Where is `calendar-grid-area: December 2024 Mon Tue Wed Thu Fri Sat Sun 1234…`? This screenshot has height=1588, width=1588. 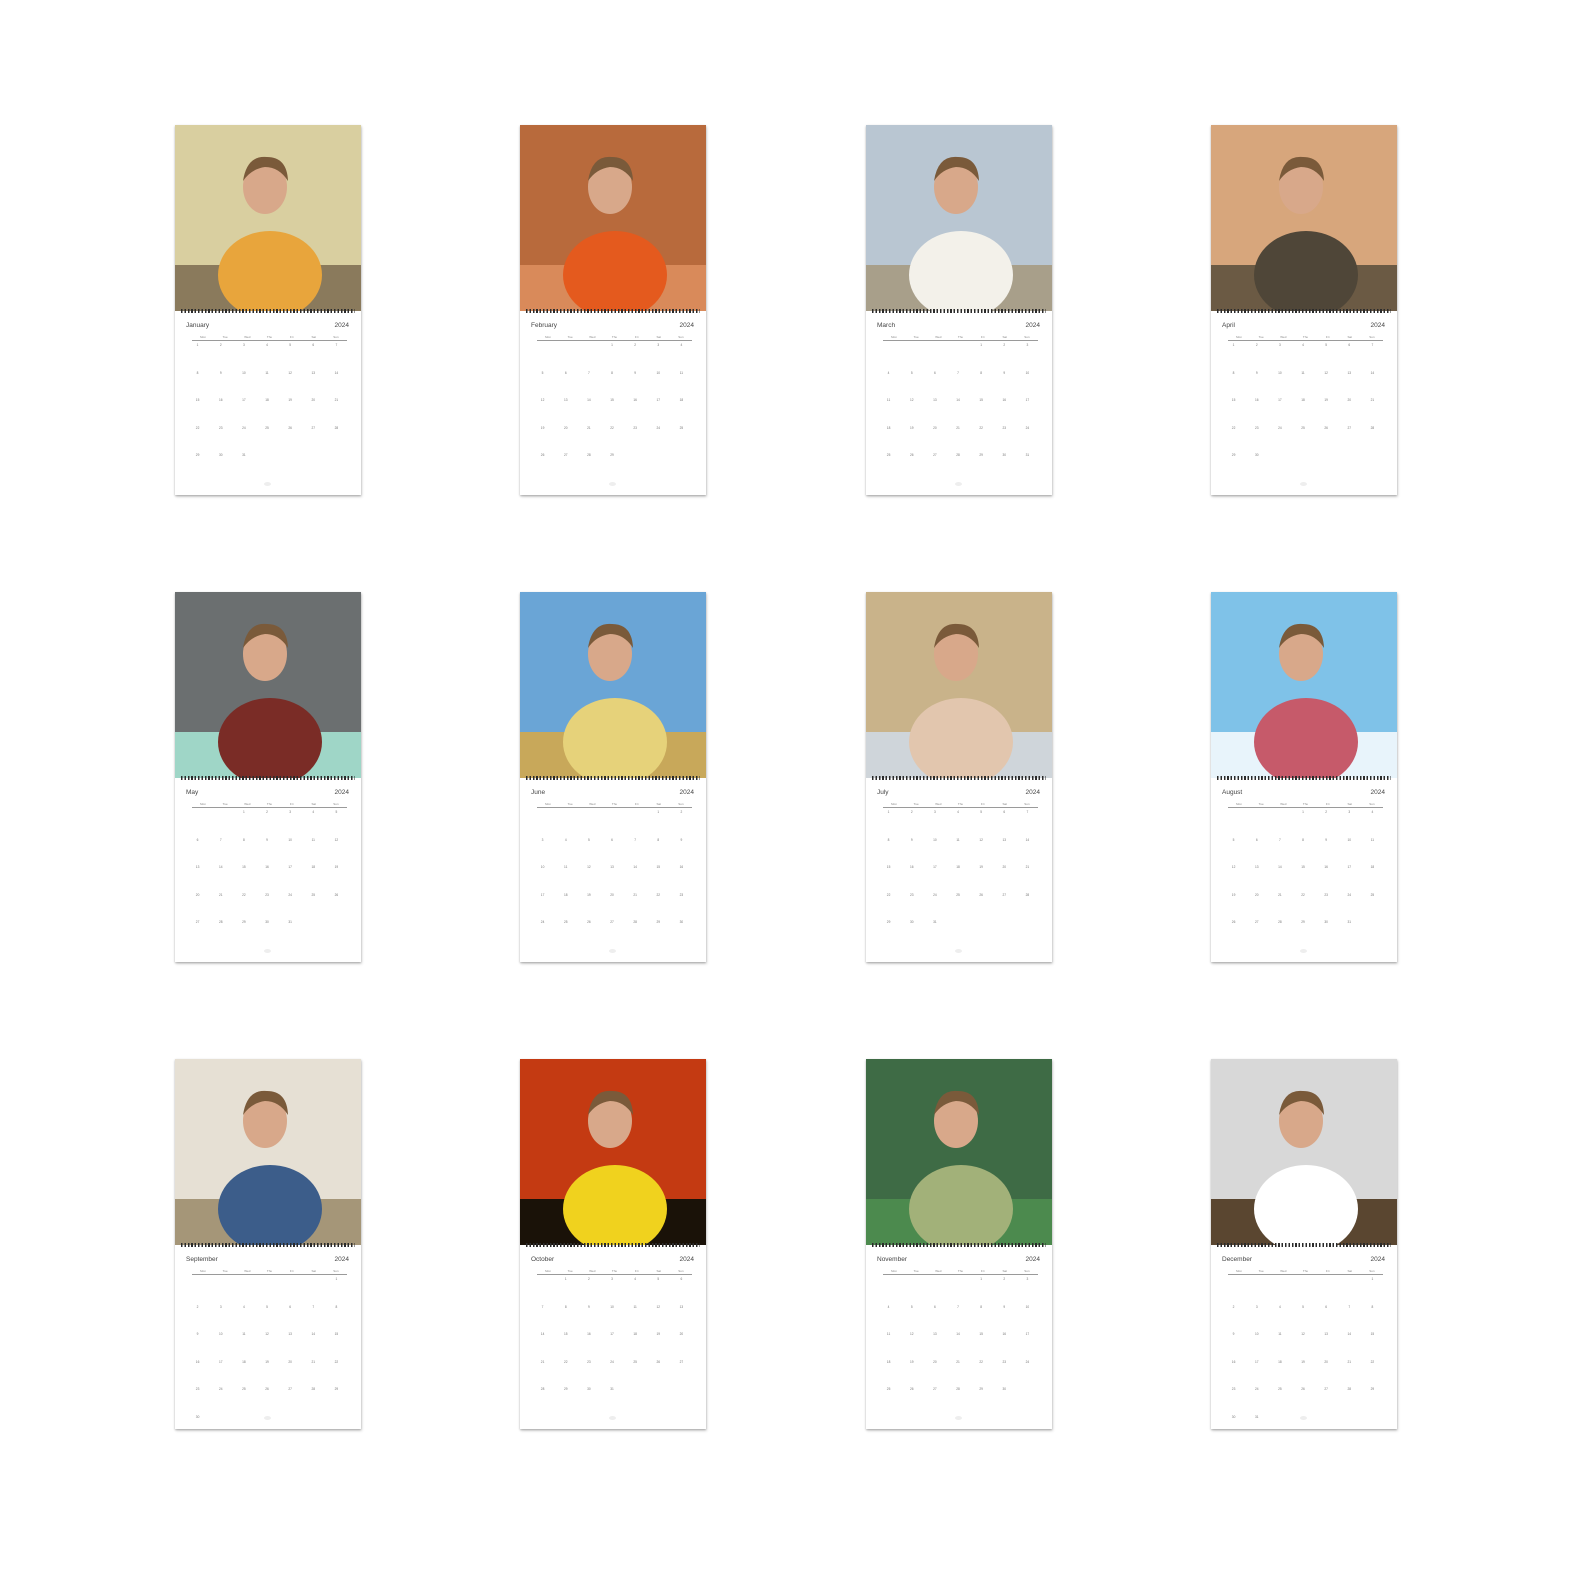
calendar-grid-area: December 2024 Mon Tue Wed Thu Fri Sat Sun 1234… is located at coordinates (1304, 1338).